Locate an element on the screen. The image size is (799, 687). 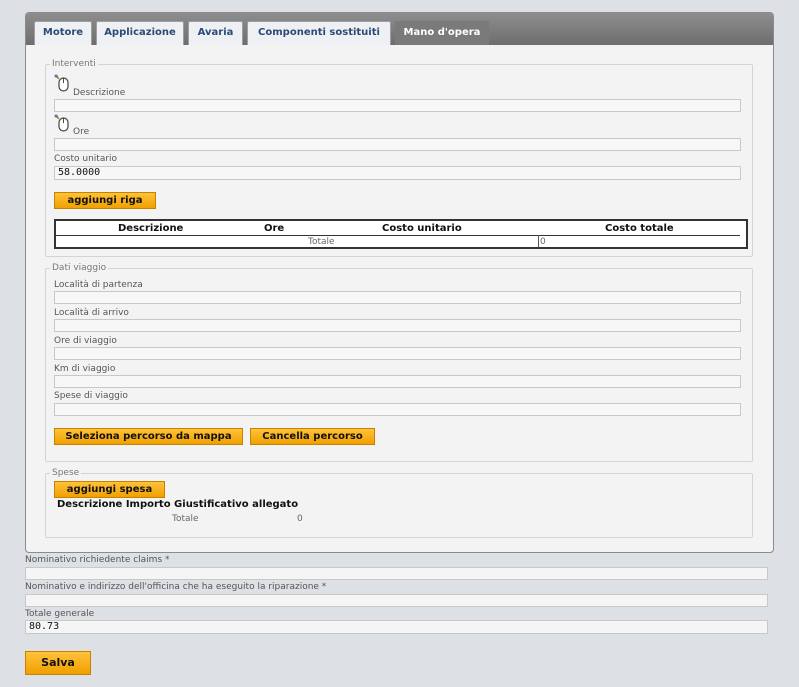
table-divider is located at coordinates (398, 235).